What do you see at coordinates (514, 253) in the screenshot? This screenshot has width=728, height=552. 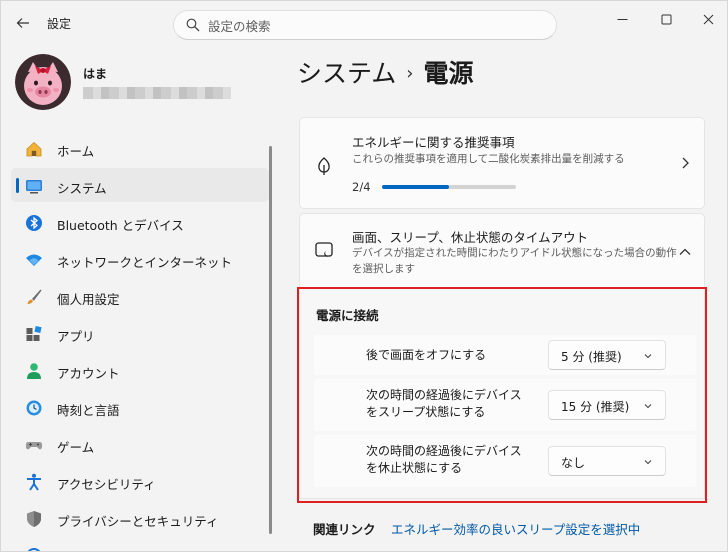 I see `timeout-description-line1: デバイスが指定された時間にわたりアイドル状態になった場合の動作` at bounding box center [514, 253].